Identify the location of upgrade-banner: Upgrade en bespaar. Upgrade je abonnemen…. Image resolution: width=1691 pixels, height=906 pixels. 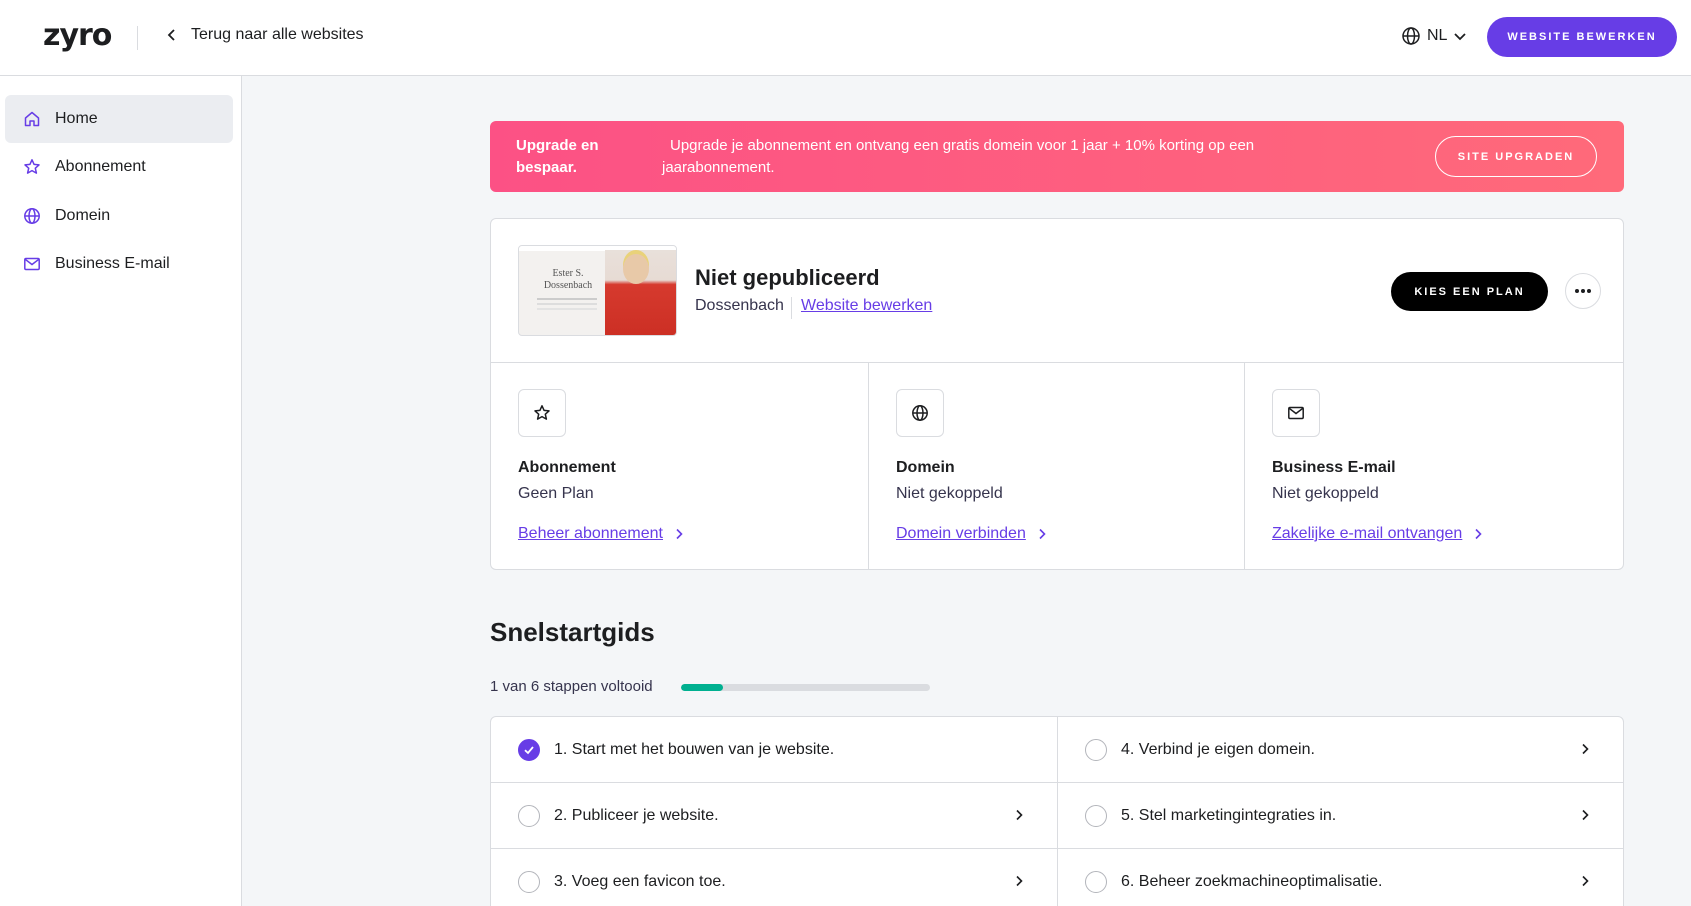
(1057, 156).